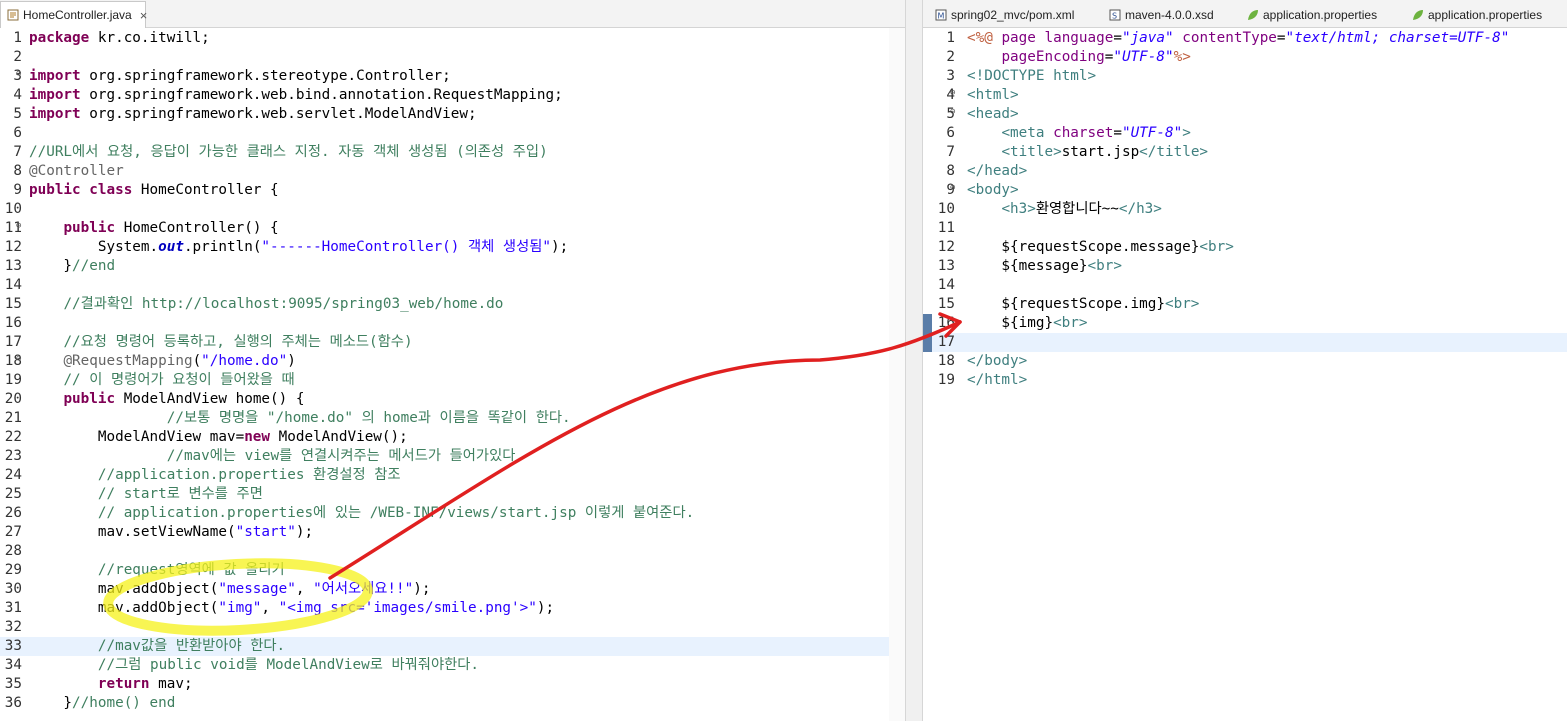  I want to click on svg-text: S, so click(1114, 16).